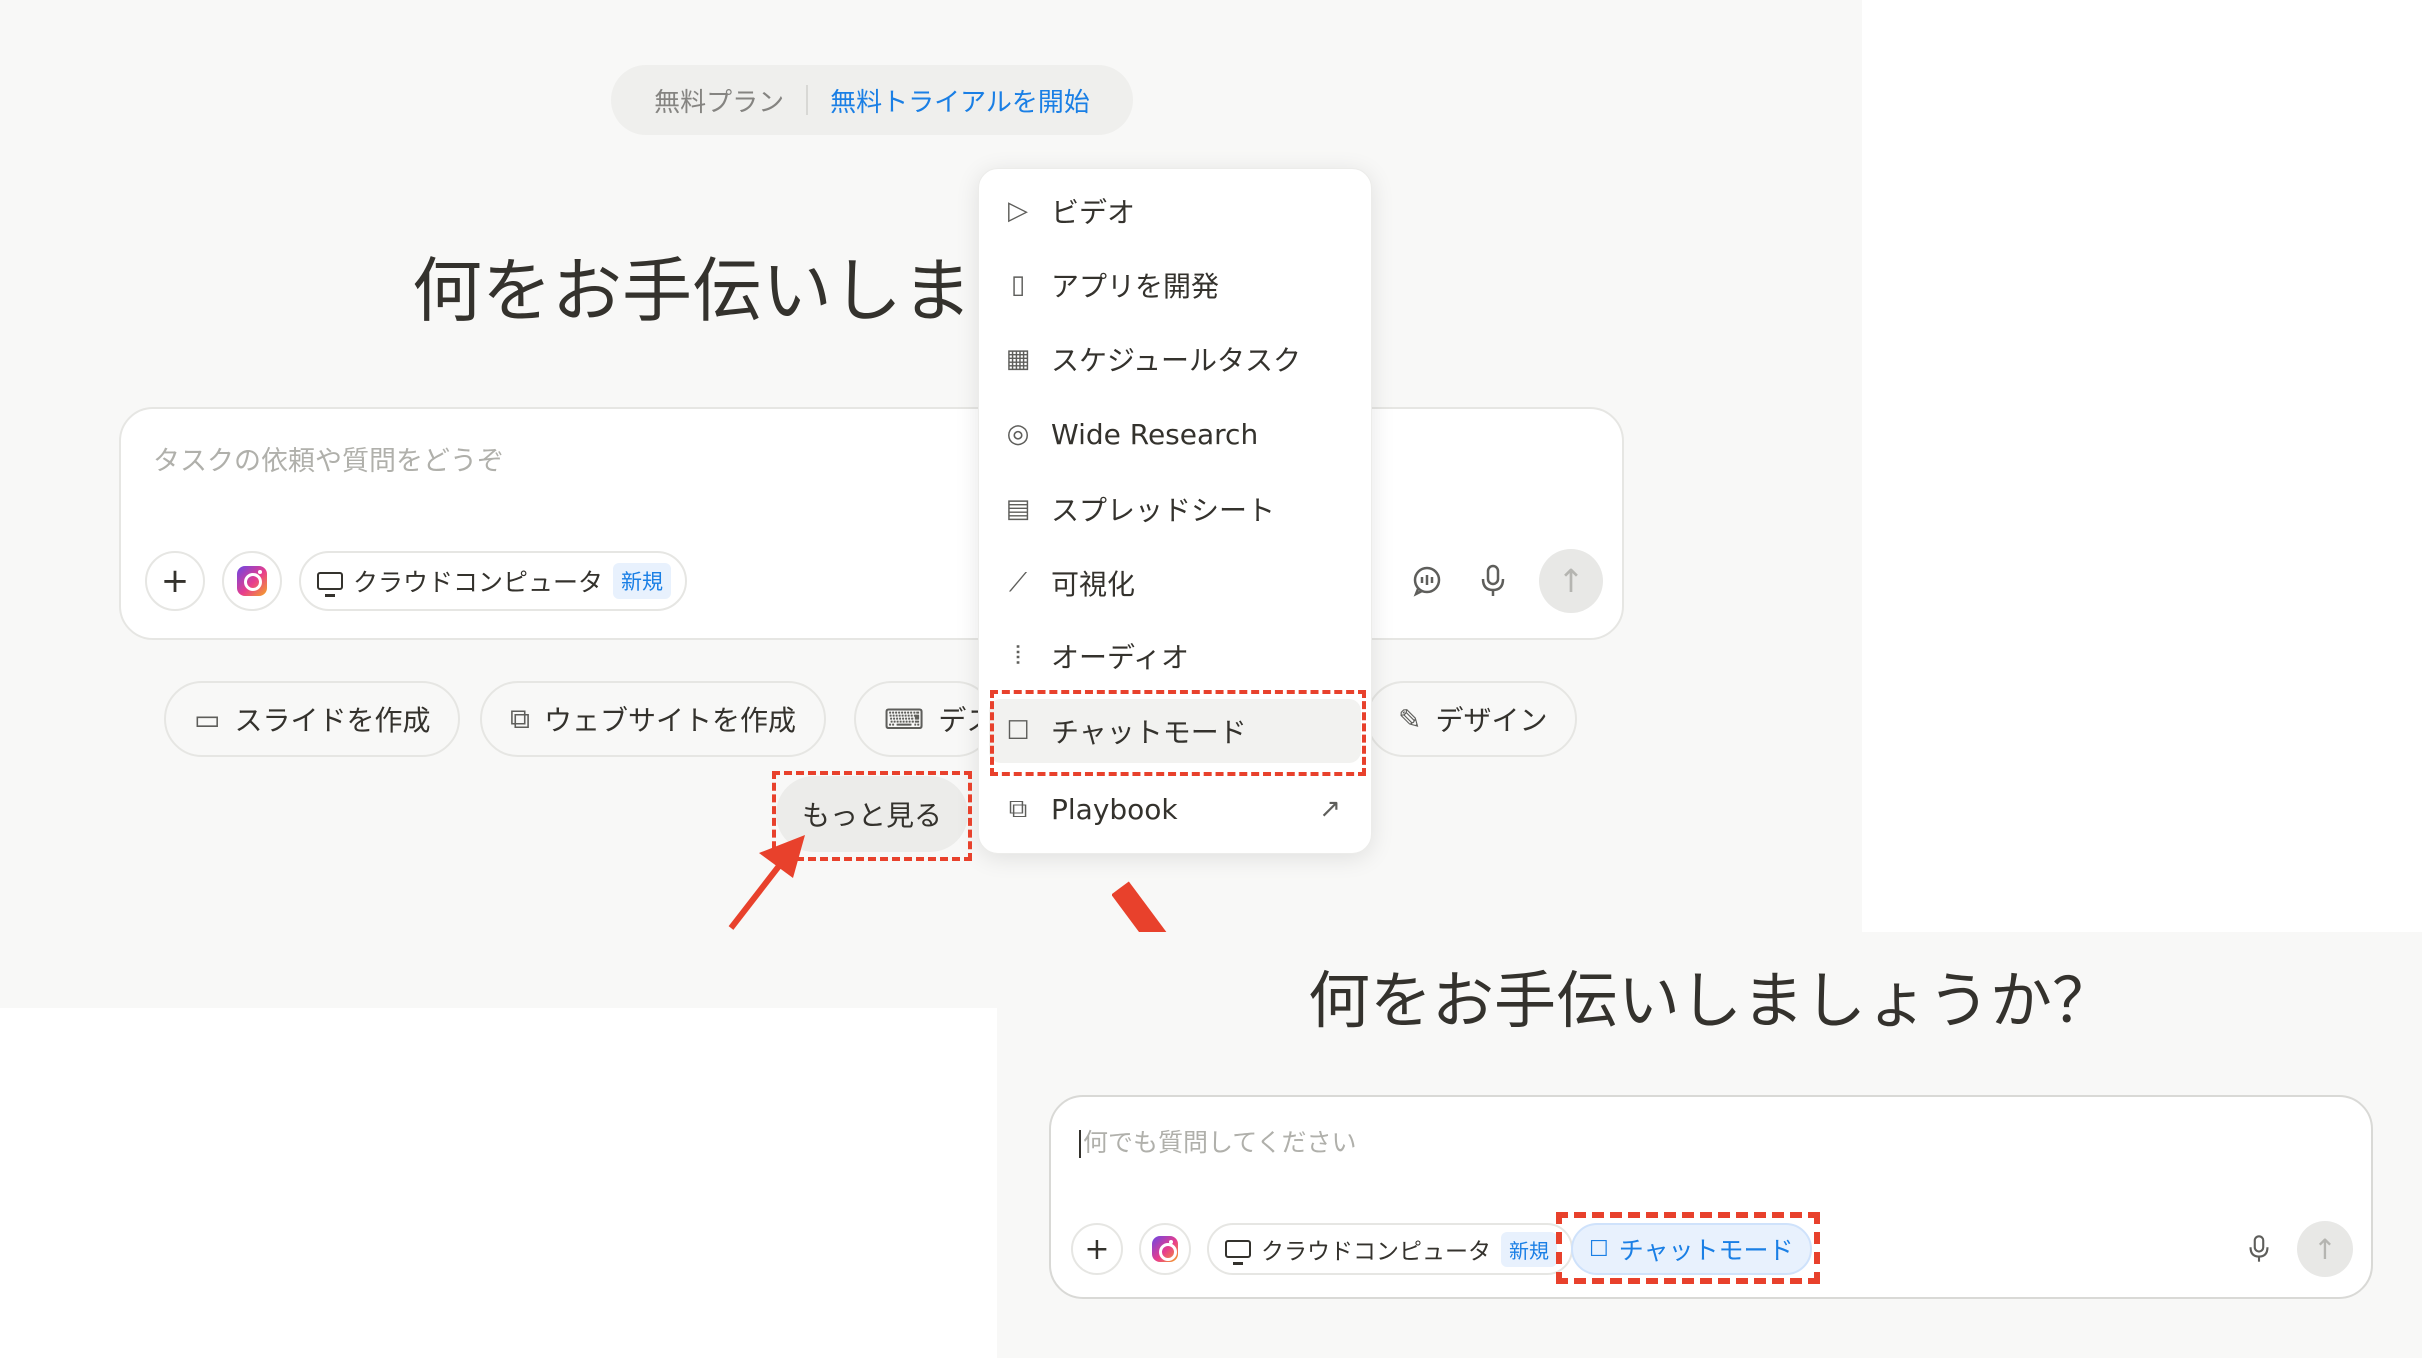 This screenshot has height=1358, width=2422. What do you see at coordinates (1175, 211) in the screenshot?
I see `menu-item-video: ▷ ビデオ` at bounding box center [1175, 211].